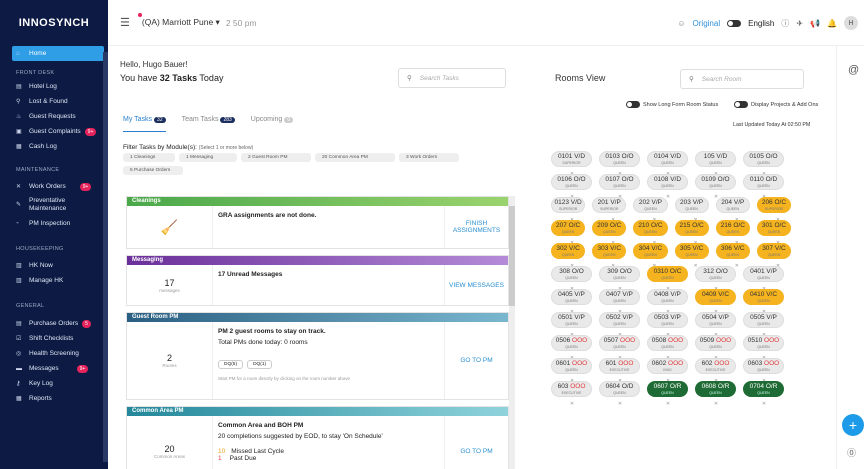 The height and width of the screenshot is (469, 864). Describe the element at coordinates (707, 23) in the screenshot. I see `original-language: Original` at that location.